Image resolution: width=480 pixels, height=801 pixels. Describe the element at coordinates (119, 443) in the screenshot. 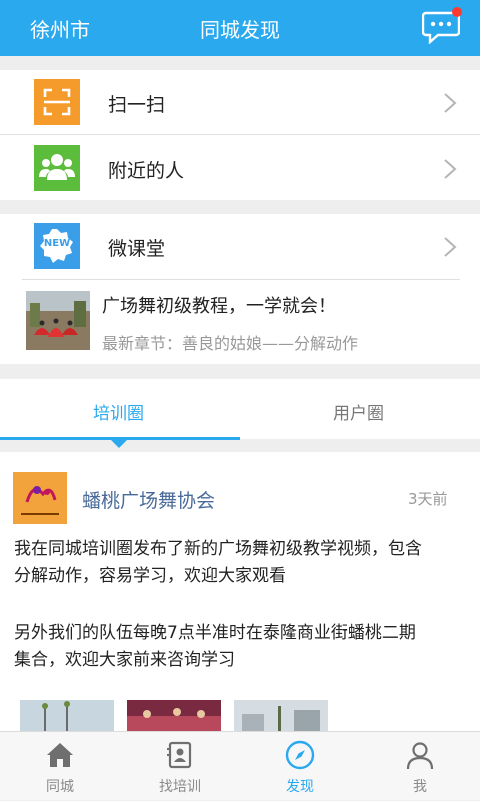

I see `active-tab-pointer` at that location.